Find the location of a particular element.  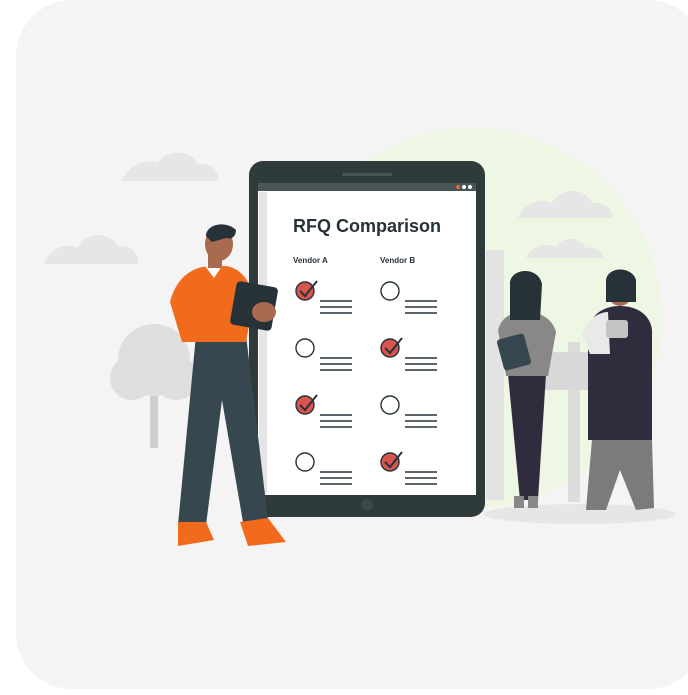

background-pole is located at coordinates (495, 375).